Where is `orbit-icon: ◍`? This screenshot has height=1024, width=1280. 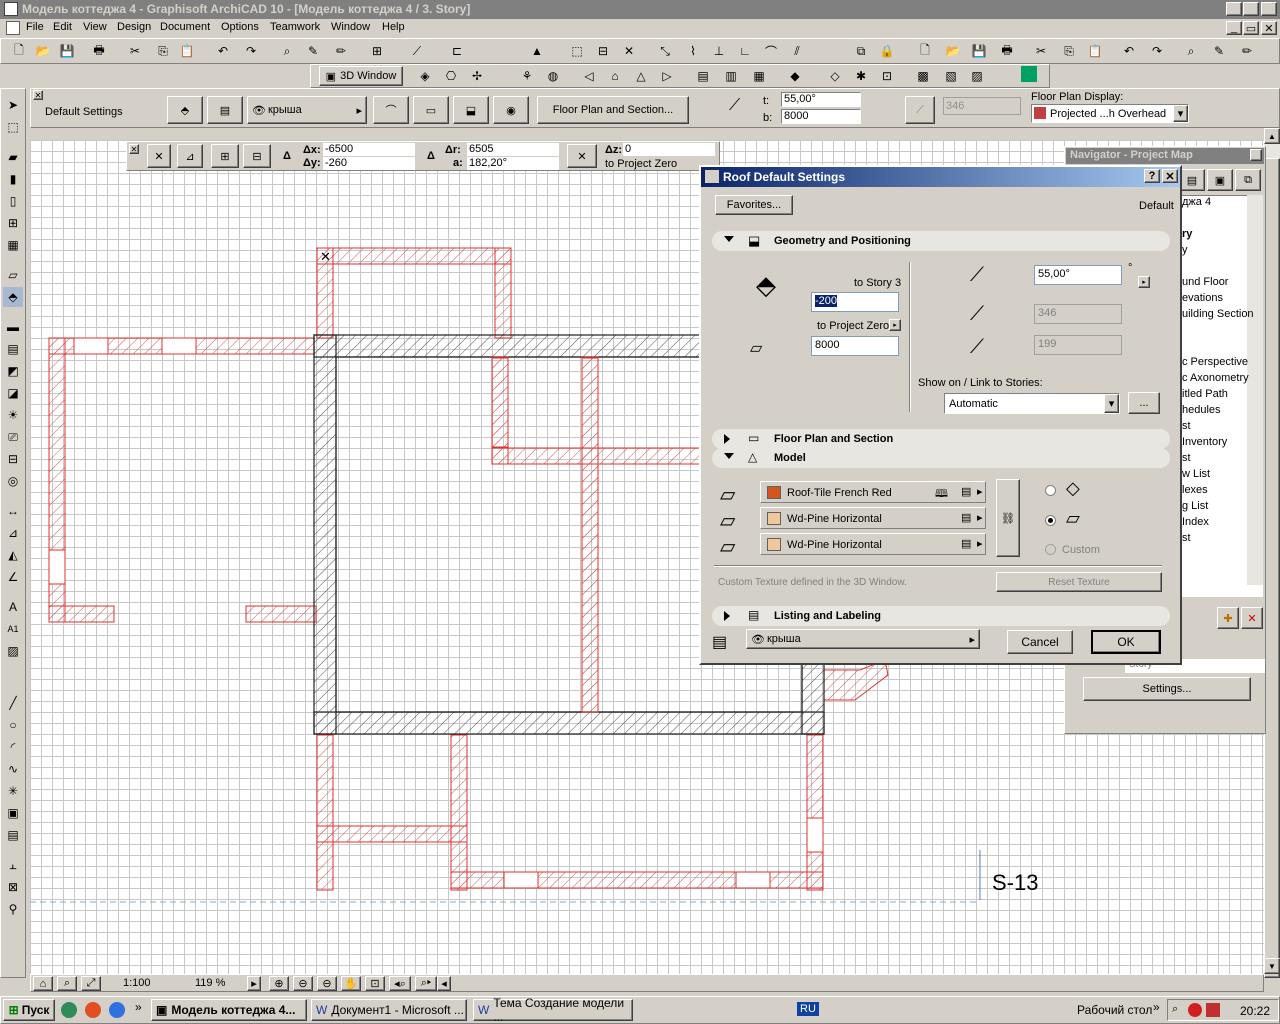
orbit-icon: ◍ is located at coordinates (553, 76).